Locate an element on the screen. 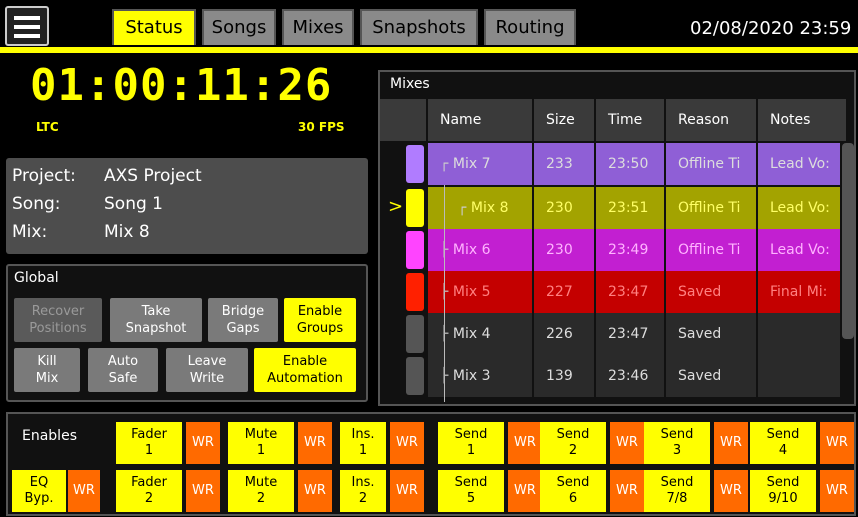 This screenshot has height=517, width=858. ins-2-enable-button: Ins. 2 is located at coordinates (363, 491).